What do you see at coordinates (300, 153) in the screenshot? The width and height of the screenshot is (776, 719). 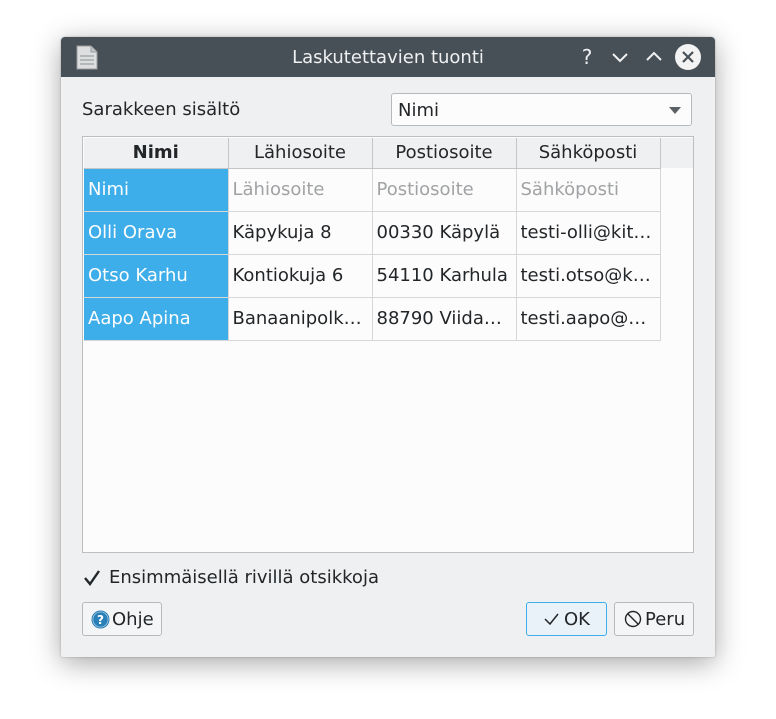 I see `column-header-street: Lähiosoite` at bounding box center [300, 153].